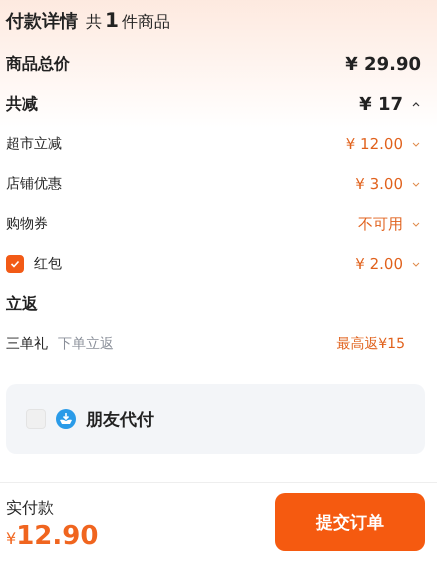 This screenshot has width=437, height=580. What do you see at coordinates (380, 224) in the screenshot?
I see `discount-item-value: 不可用` at bounding box center [380, 224].